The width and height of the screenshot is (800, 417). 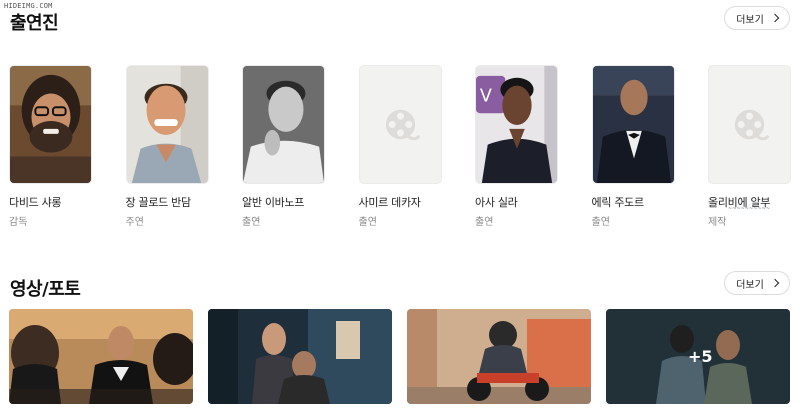 I want to click on cast-name: 알반 이바노프, so click(x=273, y=202).